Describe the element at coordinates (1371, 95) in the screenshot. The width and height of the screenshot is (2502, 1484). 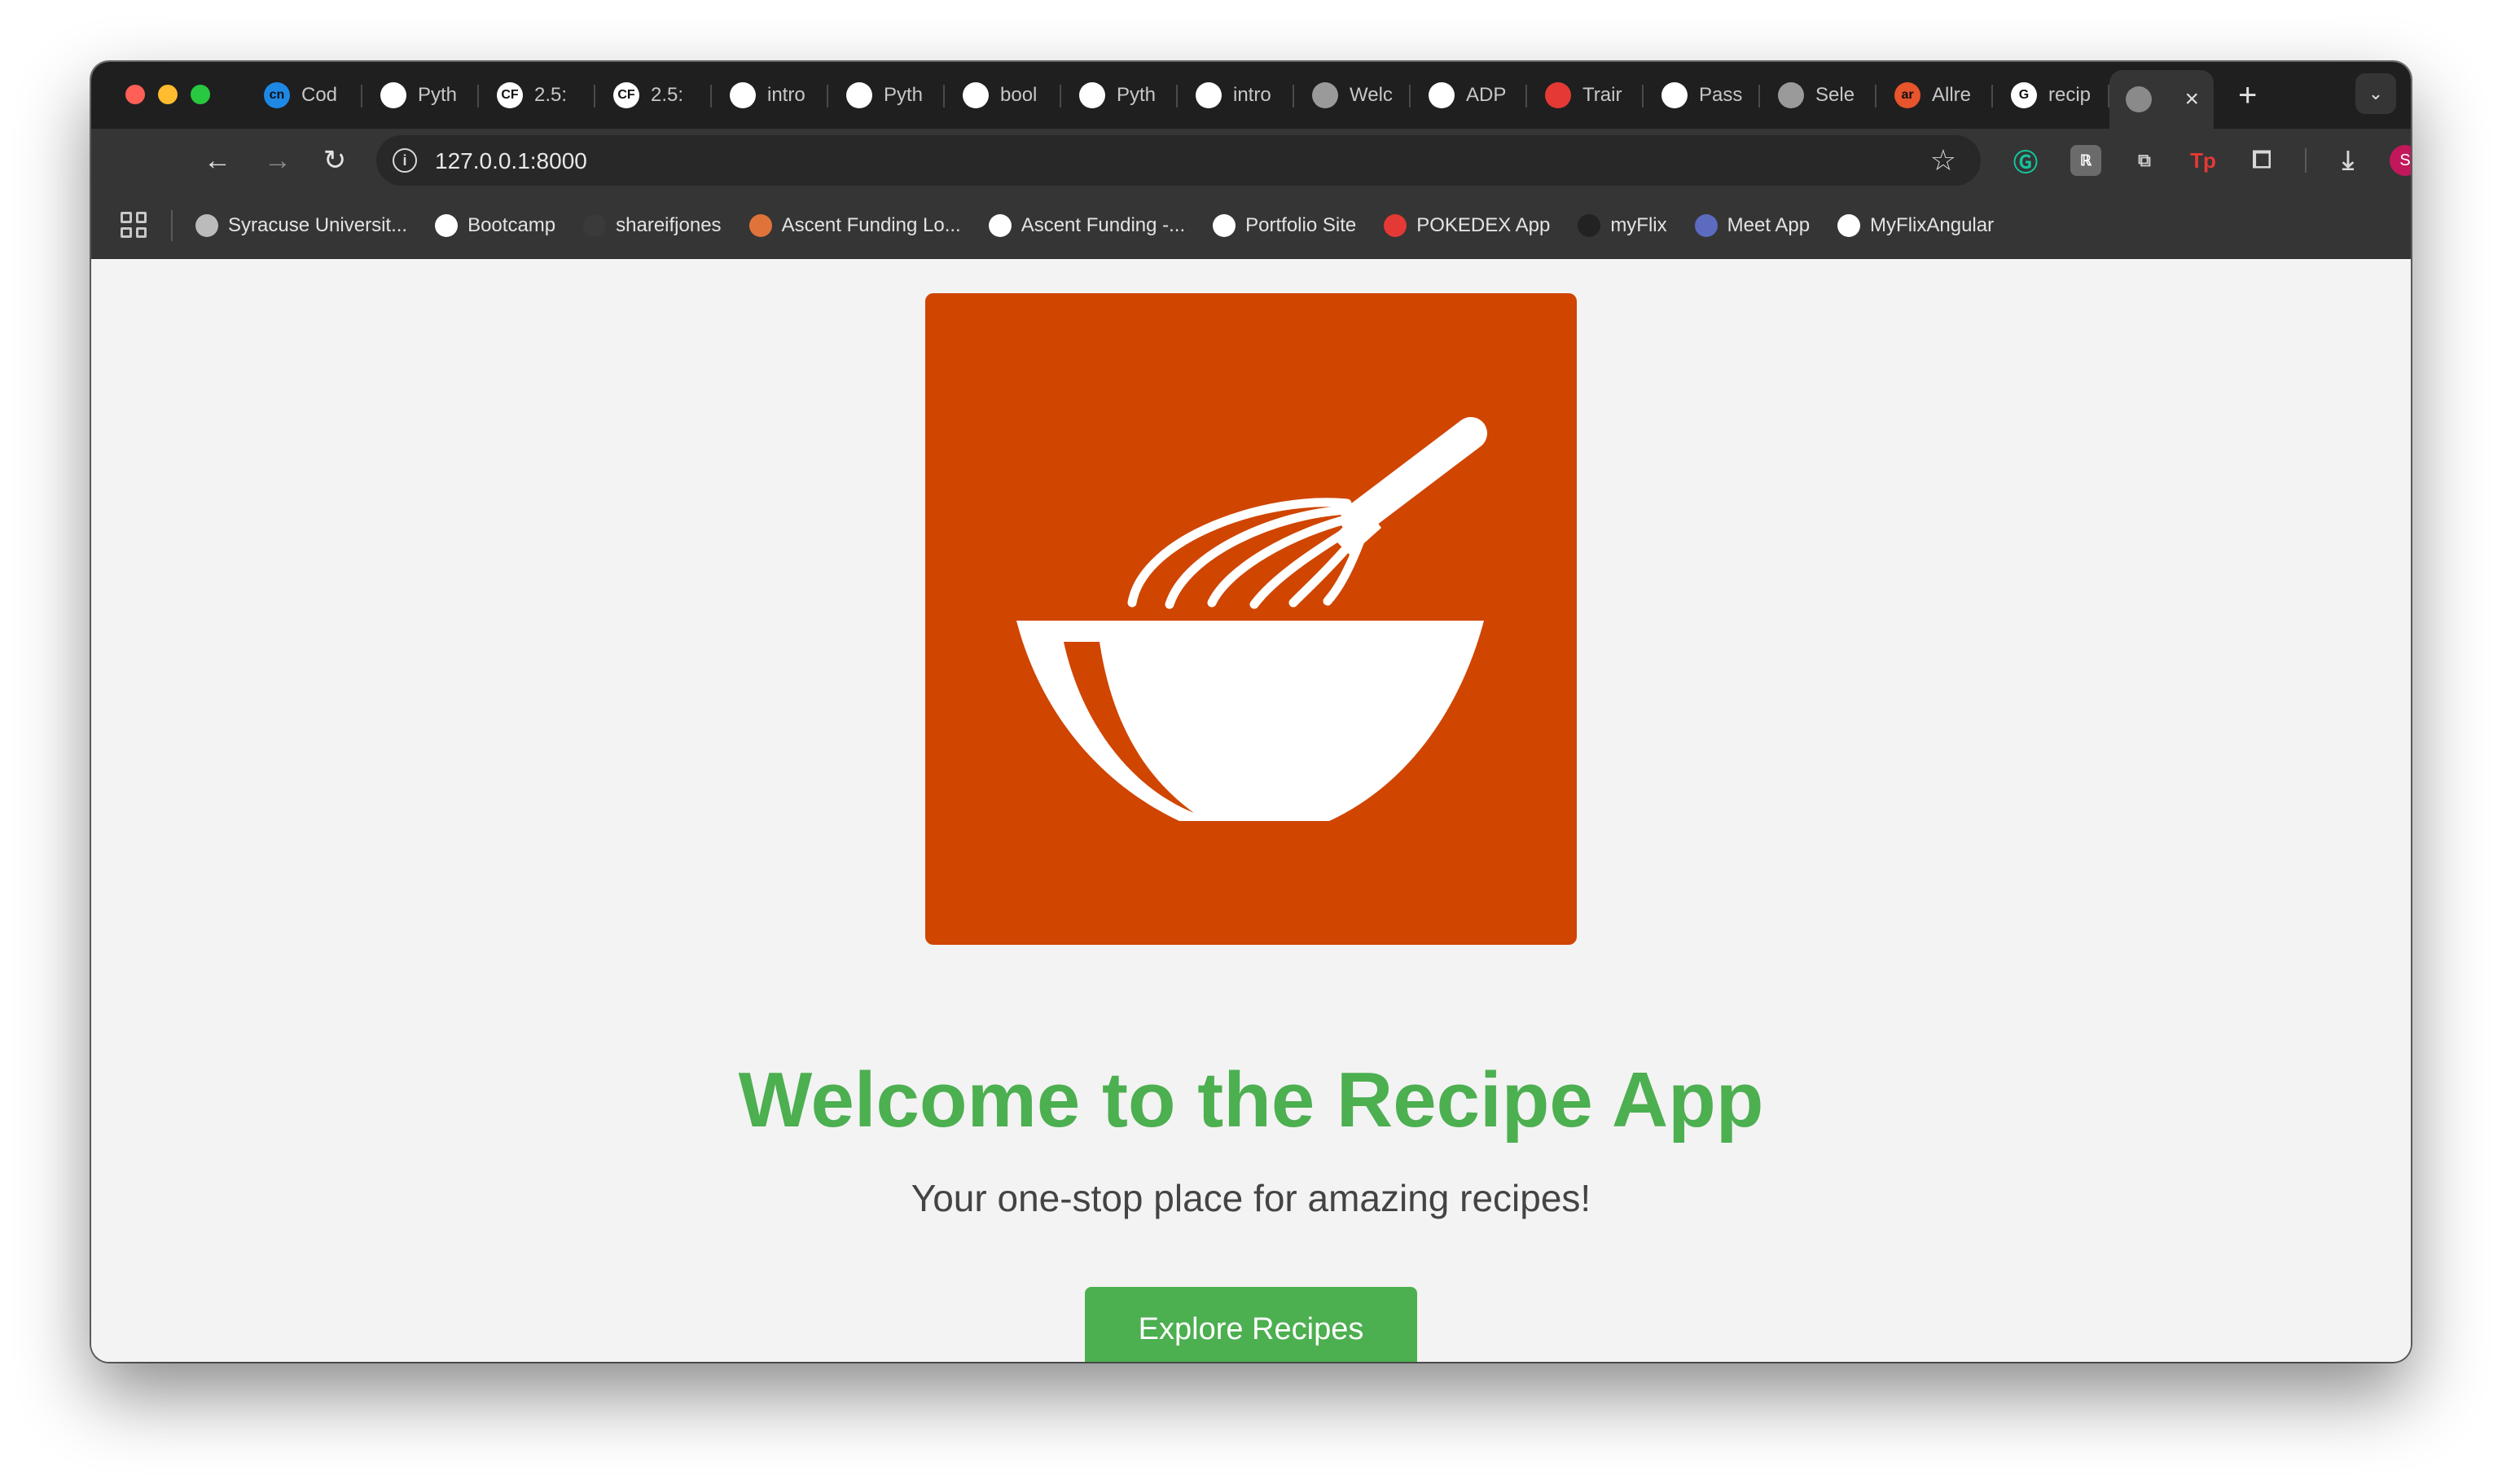
I see `tab-label: Welc` at that location.